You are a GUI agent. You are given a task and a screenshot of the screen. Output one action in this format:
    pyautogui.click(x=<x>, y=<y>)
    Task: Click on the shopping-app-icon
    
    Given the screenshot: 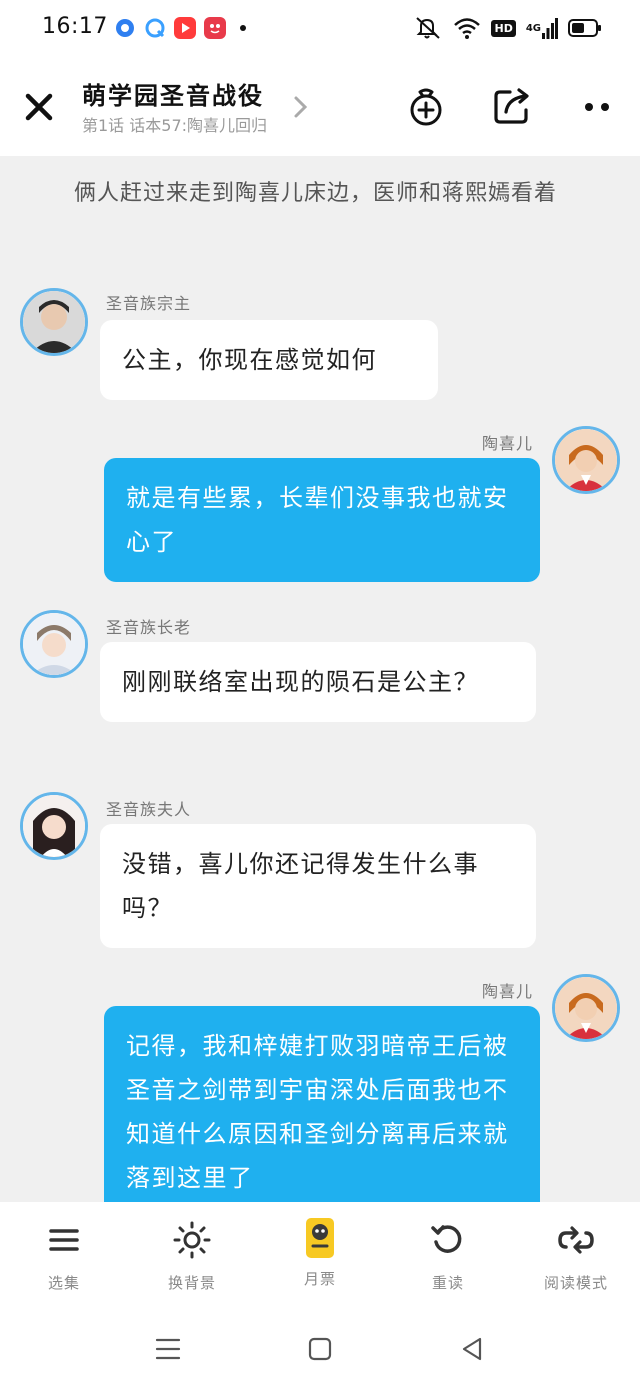 What is the action you would take?
    pyautogui.click(x=215, y=28)
    